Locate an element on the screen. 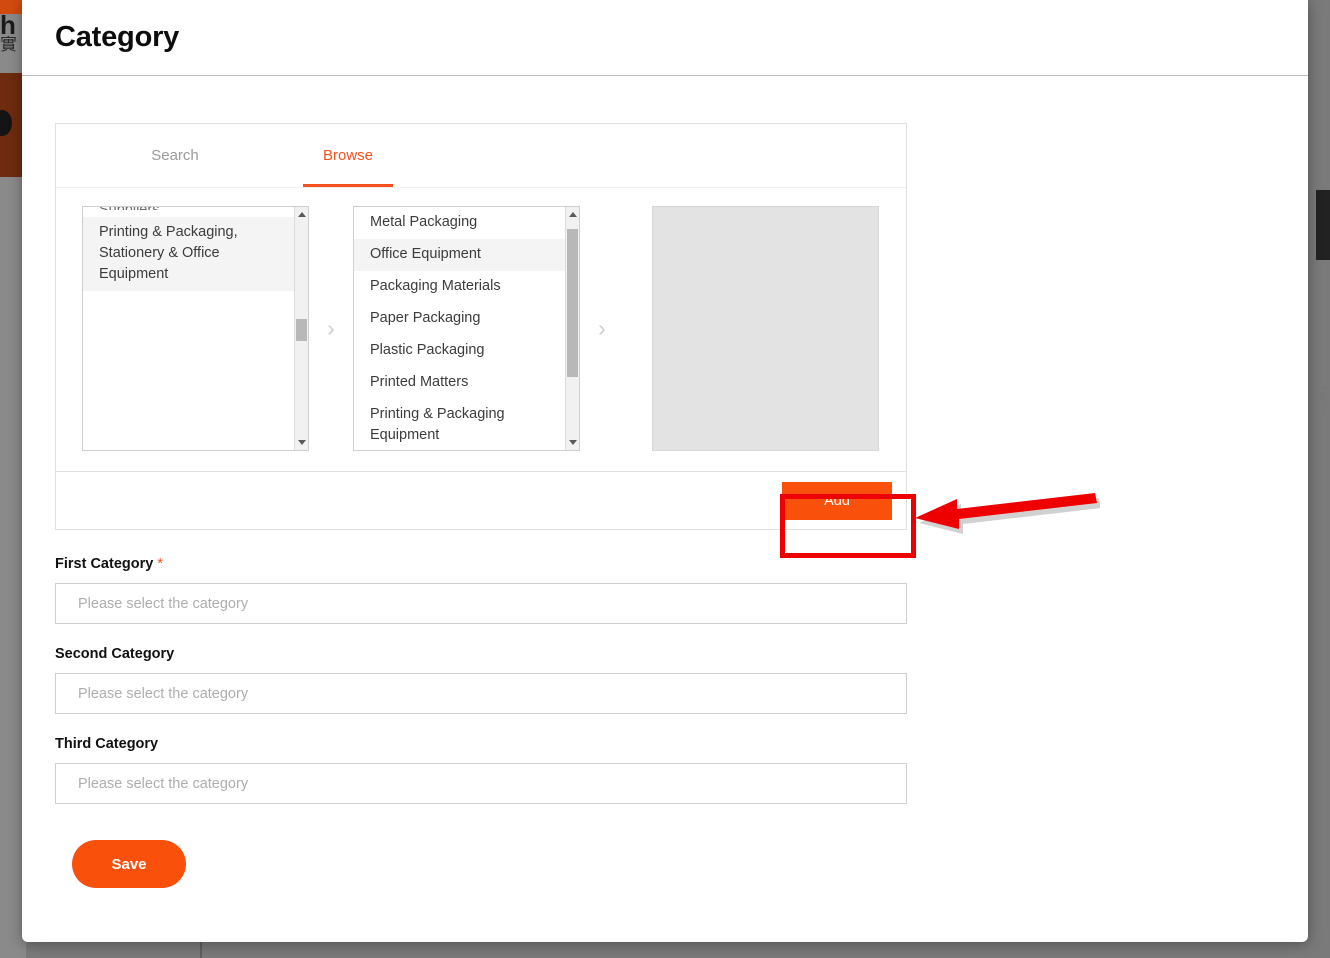 Image resolution: width=1330 pixels, height=958 pixels. background-bottom-seam is located at coordinates (201, 949).